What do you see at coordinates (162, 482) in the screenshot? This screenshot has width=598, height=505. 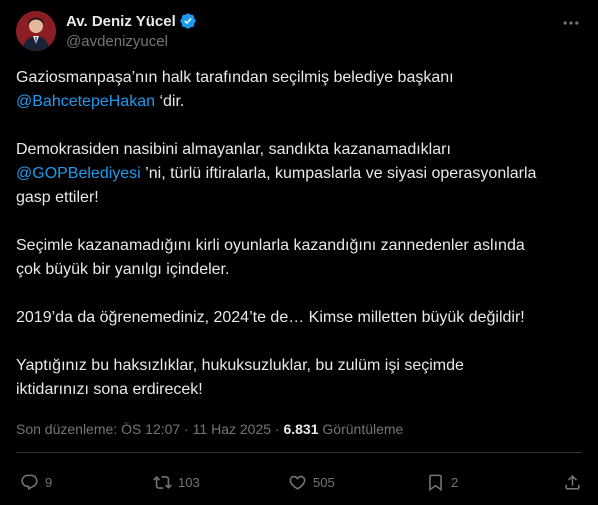 I see `repost-icon` at bounding box center [162, 482].